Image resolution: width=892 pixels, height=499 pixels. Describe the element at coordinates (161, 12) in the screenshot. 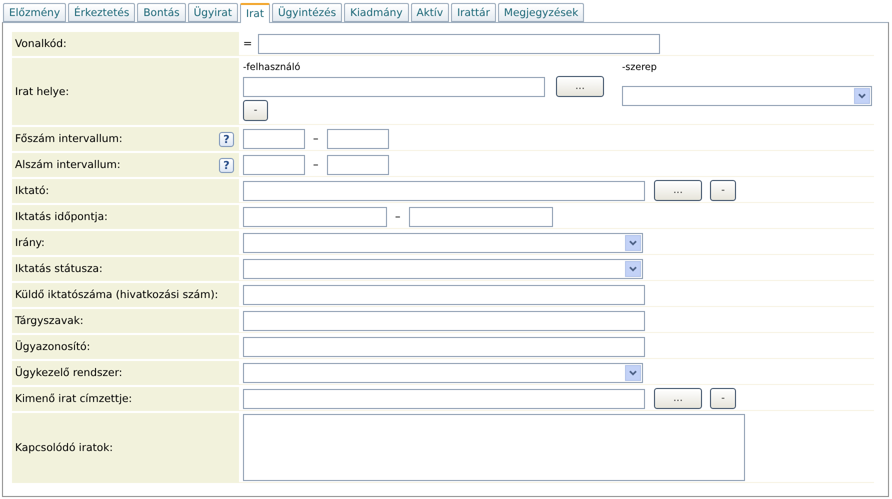

I see `tab: Bontás` at that location.